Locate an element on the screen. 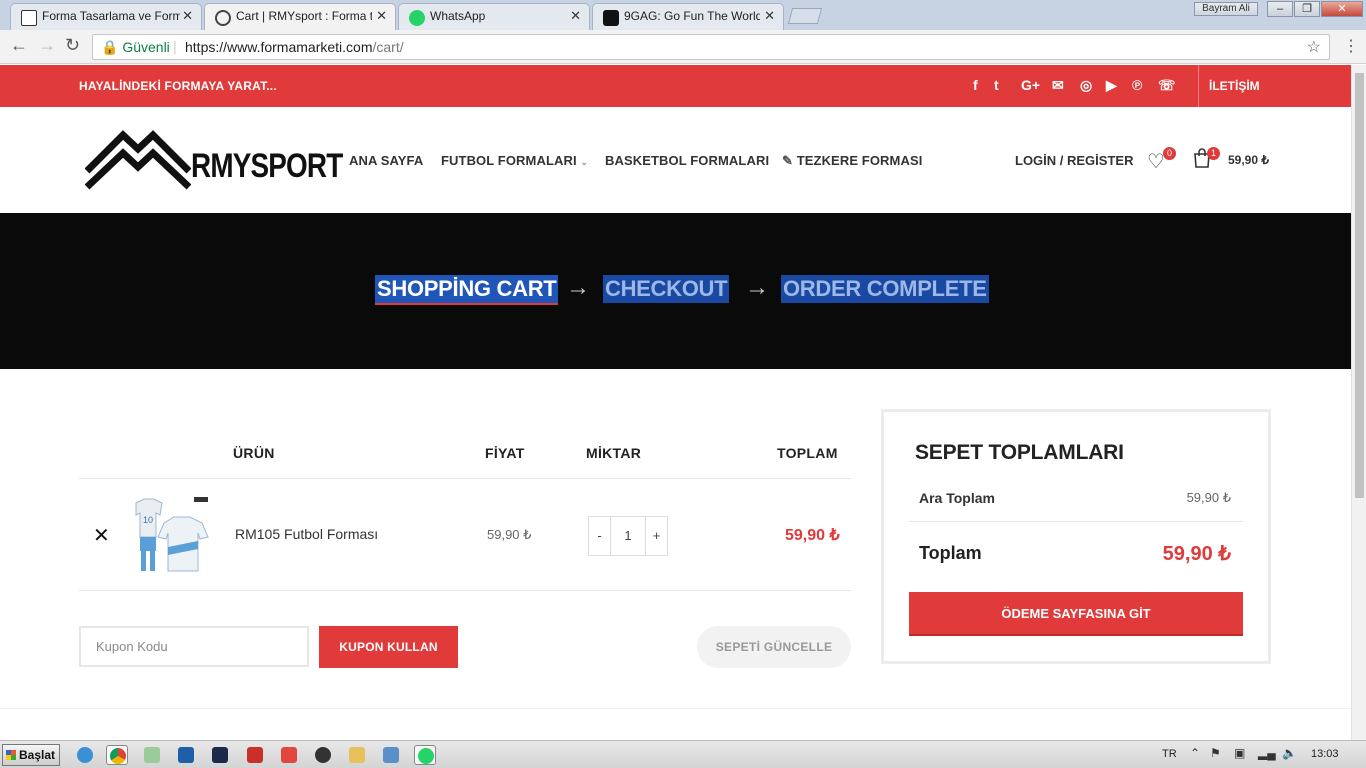 The width and height of the screenshot is (1366, 768). photoshop-icon is located at coordinates (220, 755).